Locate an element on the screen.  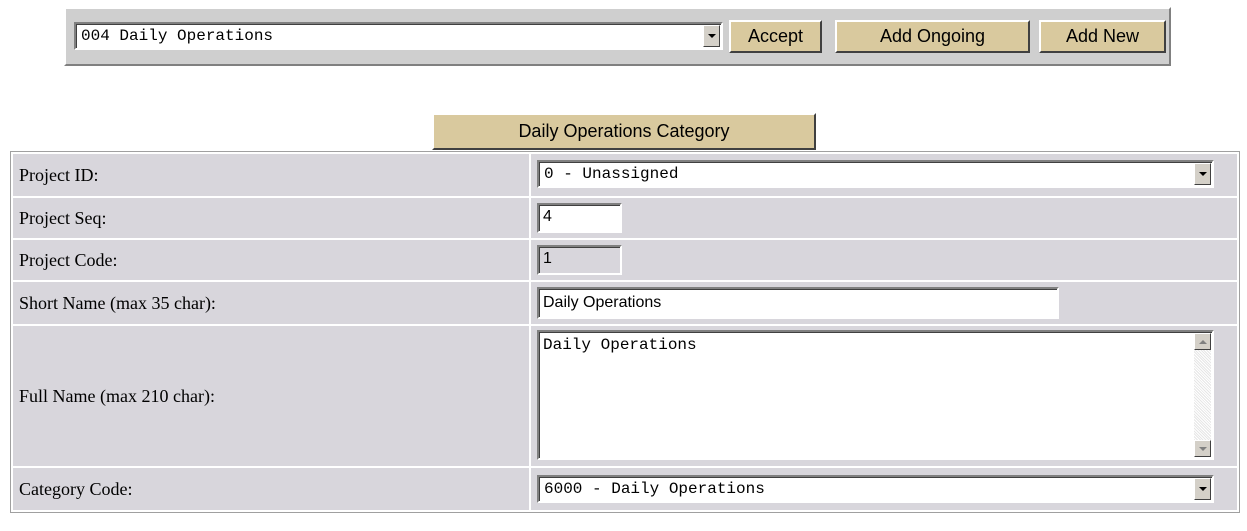
project-code-label: Project Code: is located at coordinates (271, 260).